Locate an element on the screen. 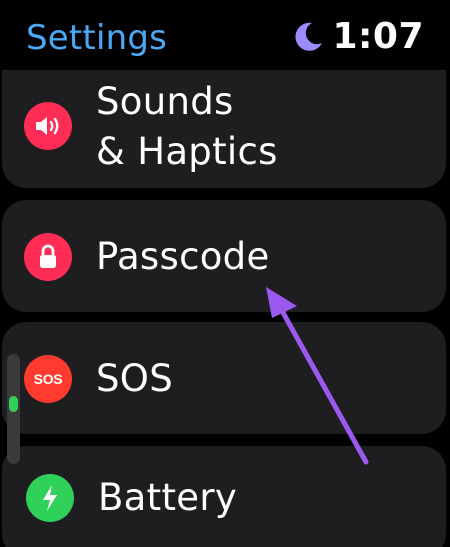 Image resolution: width=450 pixels, height=547 pixels. sos-label: SOS is located at coordinates (134, 378).